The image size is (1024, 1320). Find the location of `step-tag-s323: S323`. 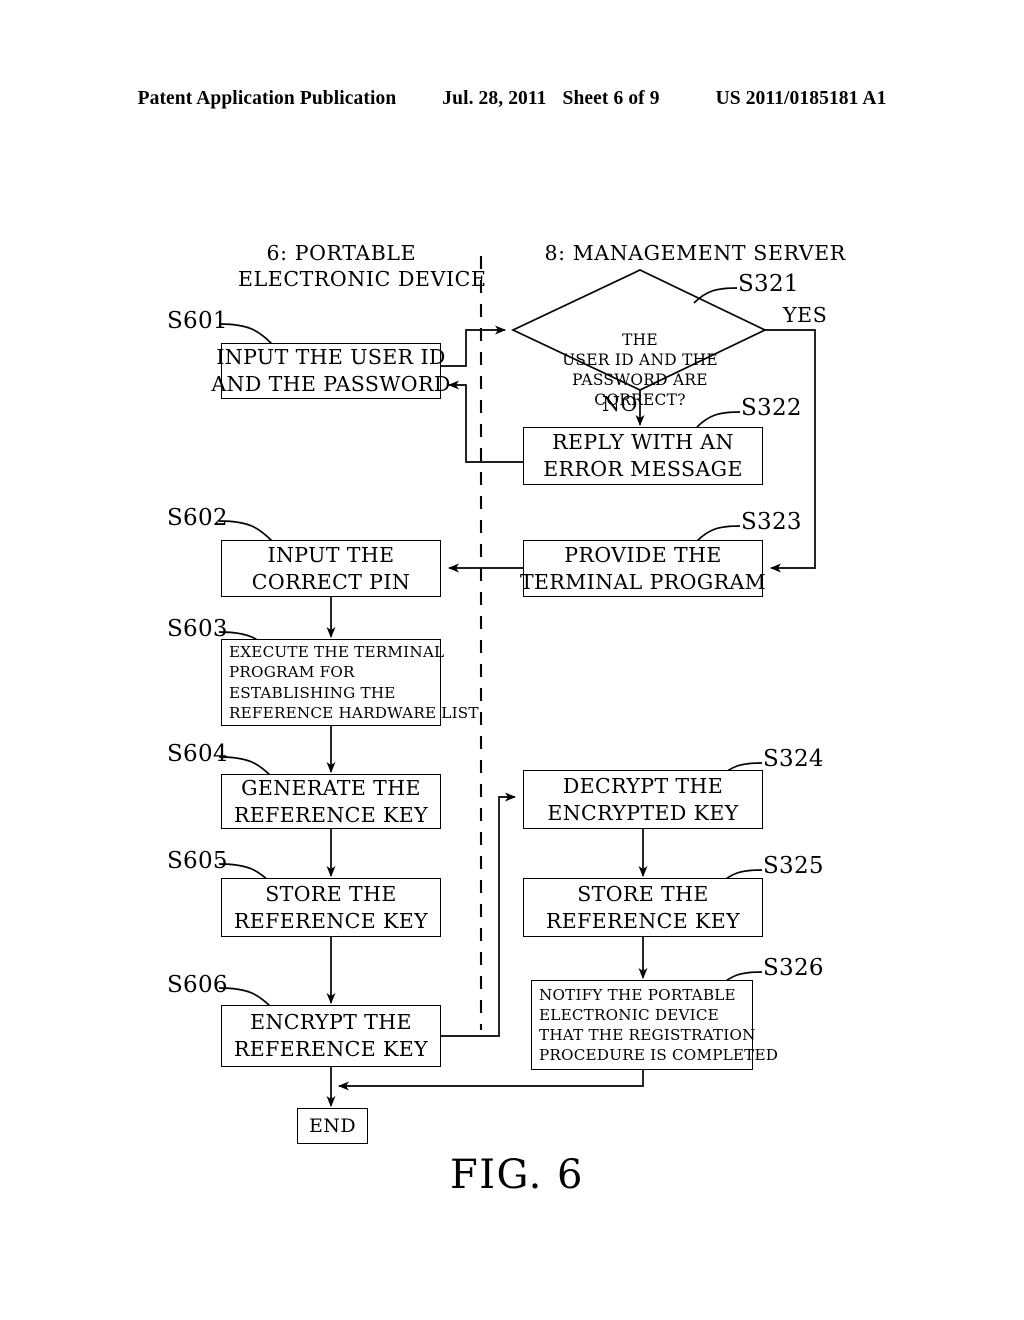

step-tag-s323: S323 is located at coordinates (771, 522).